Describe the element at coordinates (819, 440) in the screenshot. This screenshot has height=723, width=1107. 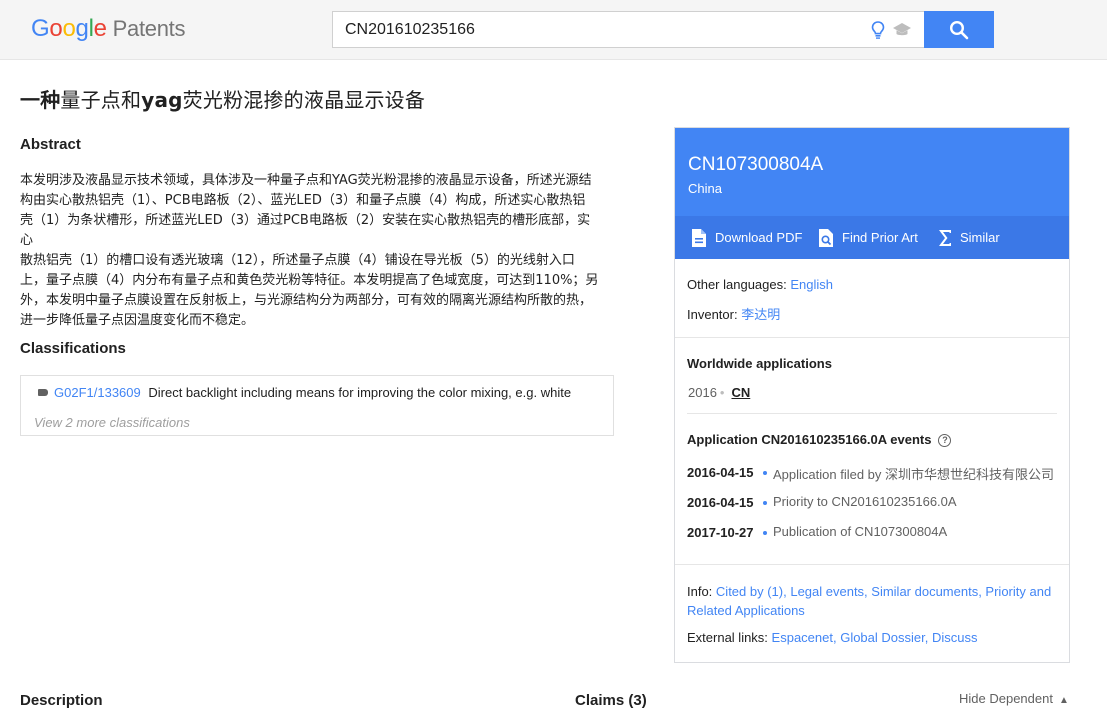
I see `application-events-heading: Application CN201610235166.0A events?` at that location.